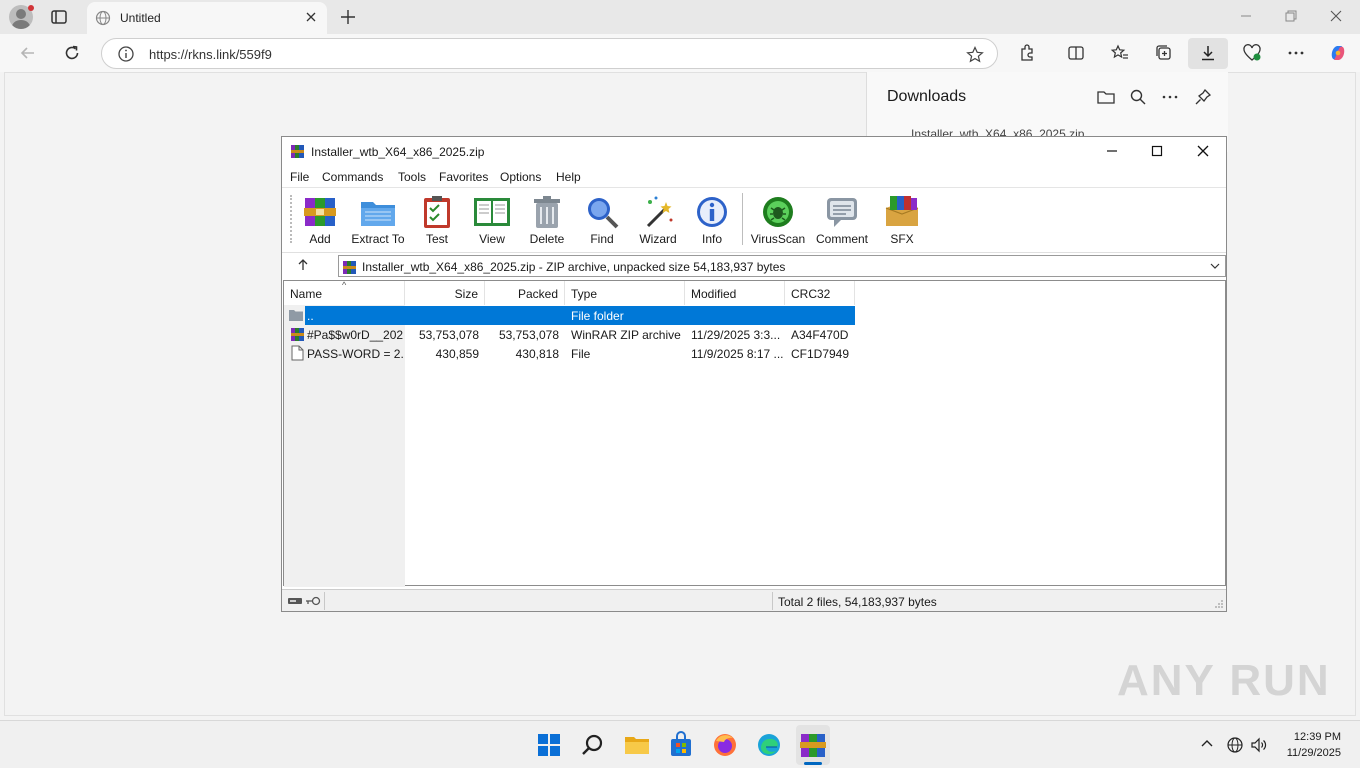  I want to click on extract-to-button: Extract To, so click(378, 222).